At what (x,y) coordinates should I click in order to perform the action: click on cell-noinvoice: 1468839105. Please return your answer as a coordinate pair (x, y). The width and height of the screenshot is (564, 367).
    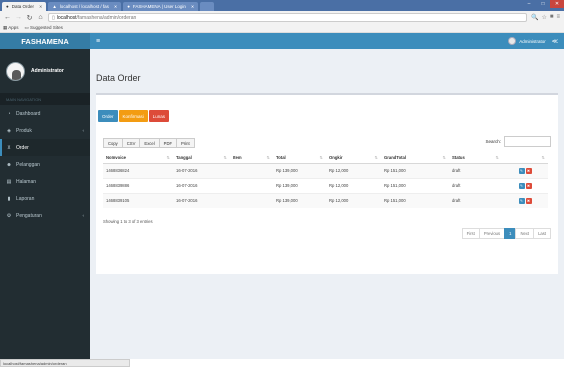
    Looking at the image, I should click on (138, 200).